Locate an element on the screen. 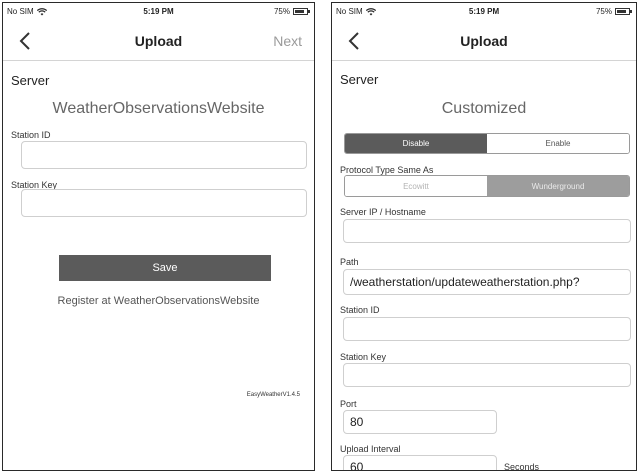  server-ip-input is located at coordinates (487, 231).